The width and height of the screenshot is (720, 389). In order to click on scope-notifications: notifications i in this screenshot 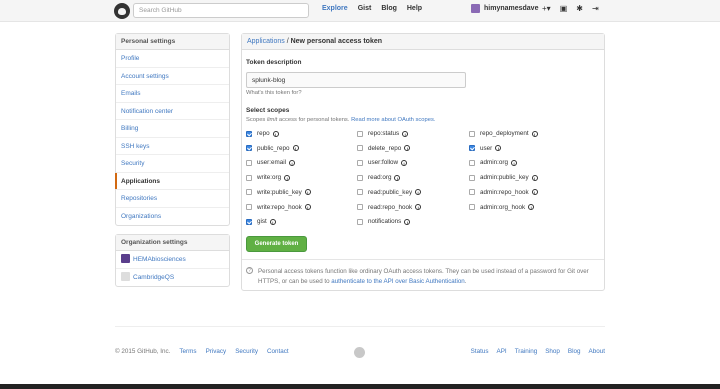, I will do `click(384, 221)`.